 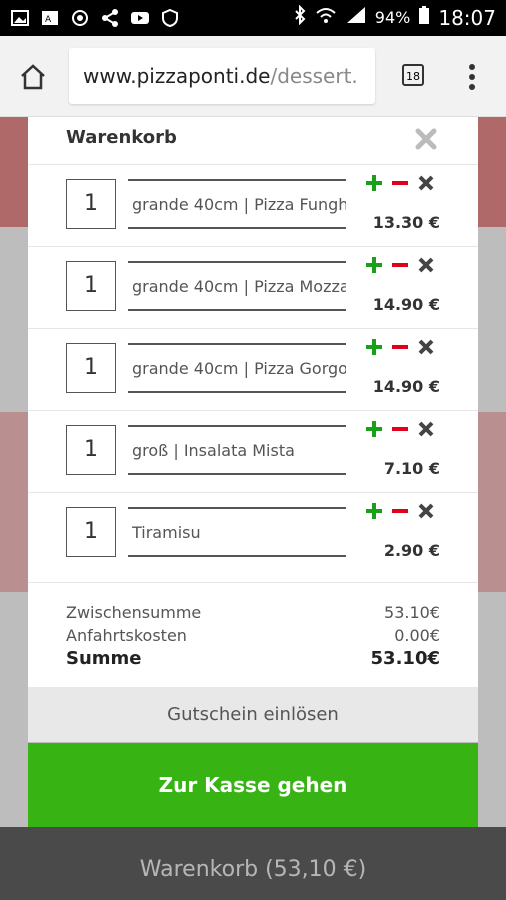 I want to click on item-price: 7.10 €, so click(x=411, y=468).